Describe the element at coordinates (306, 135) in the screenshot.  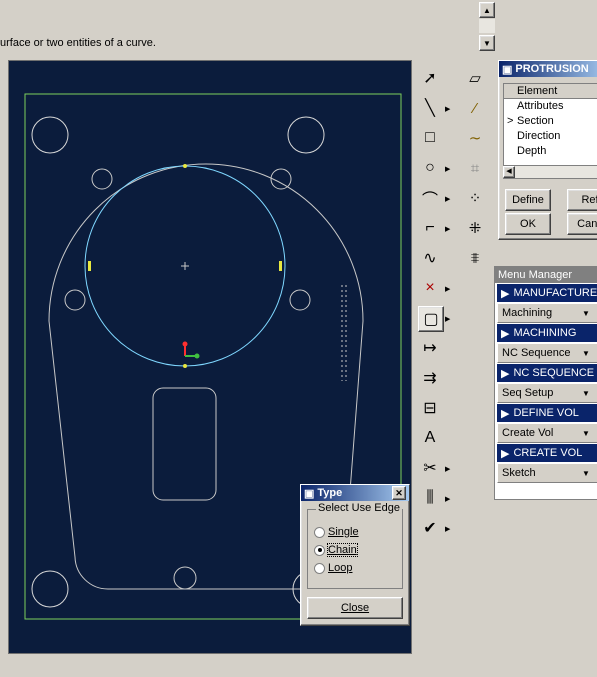
I see `corner-hole-tr` at that location.